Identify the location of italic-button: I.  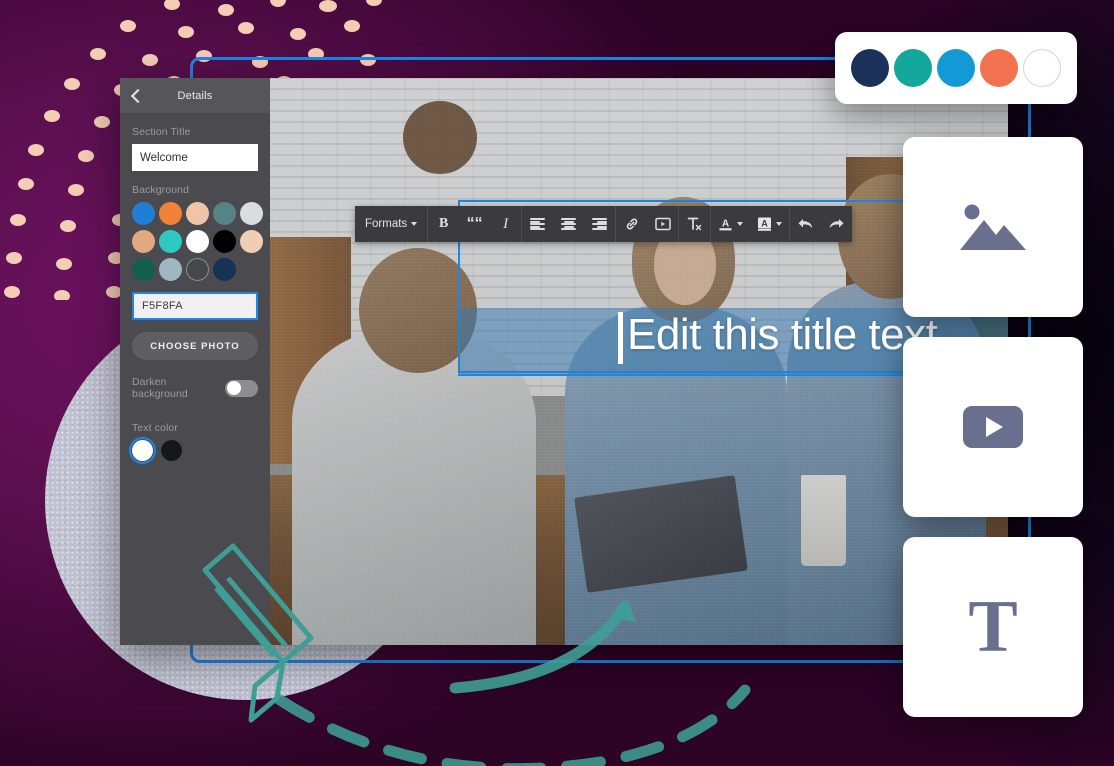
(505, 224).